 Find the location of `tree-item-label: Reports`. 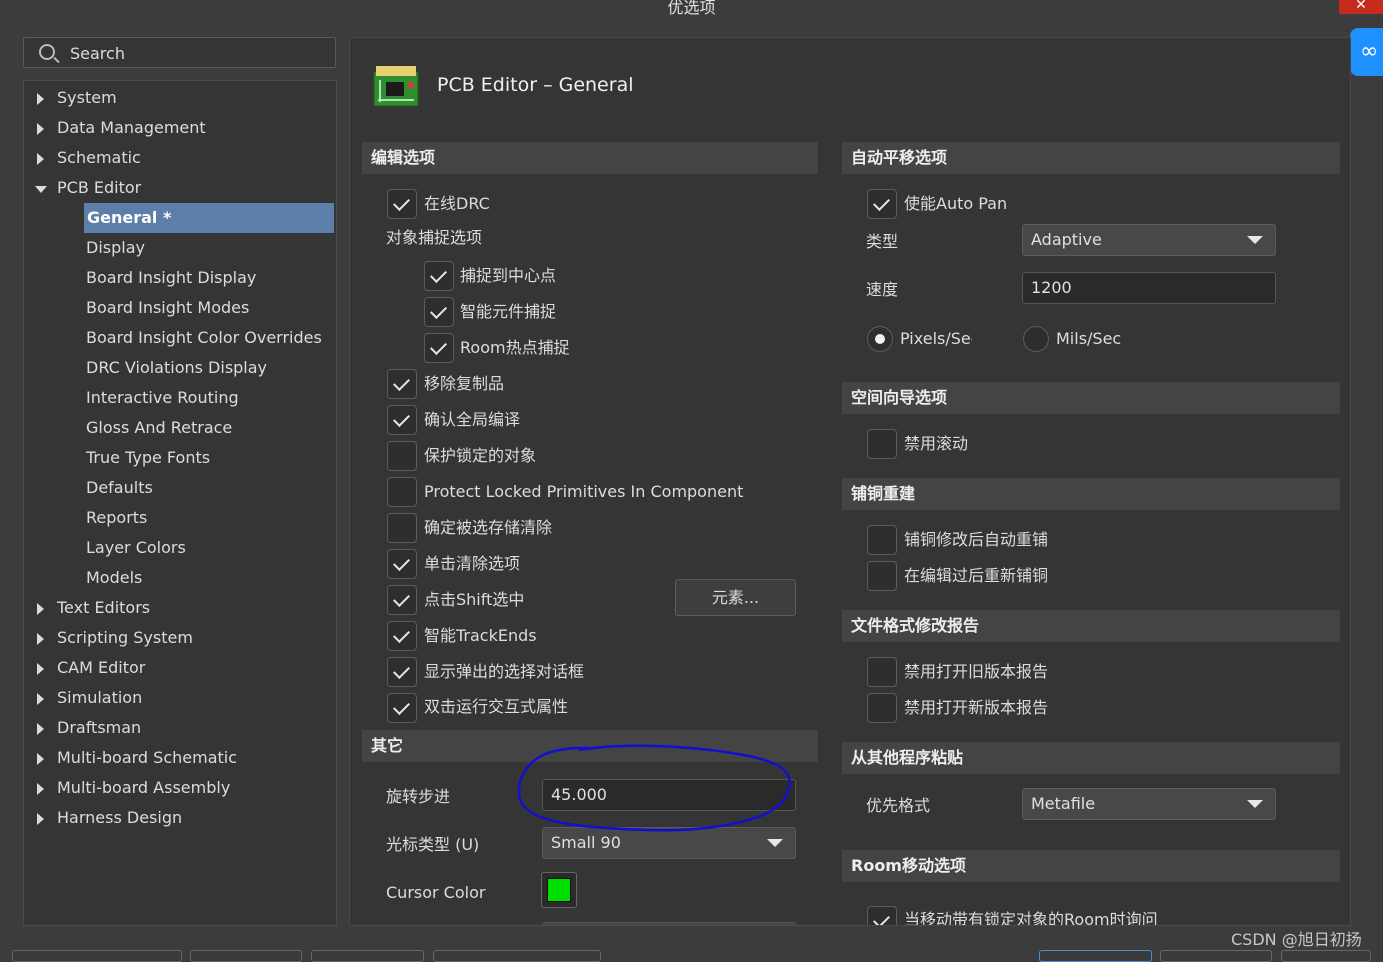

tree-item-label: Reports is located at coordinates (117, 517).